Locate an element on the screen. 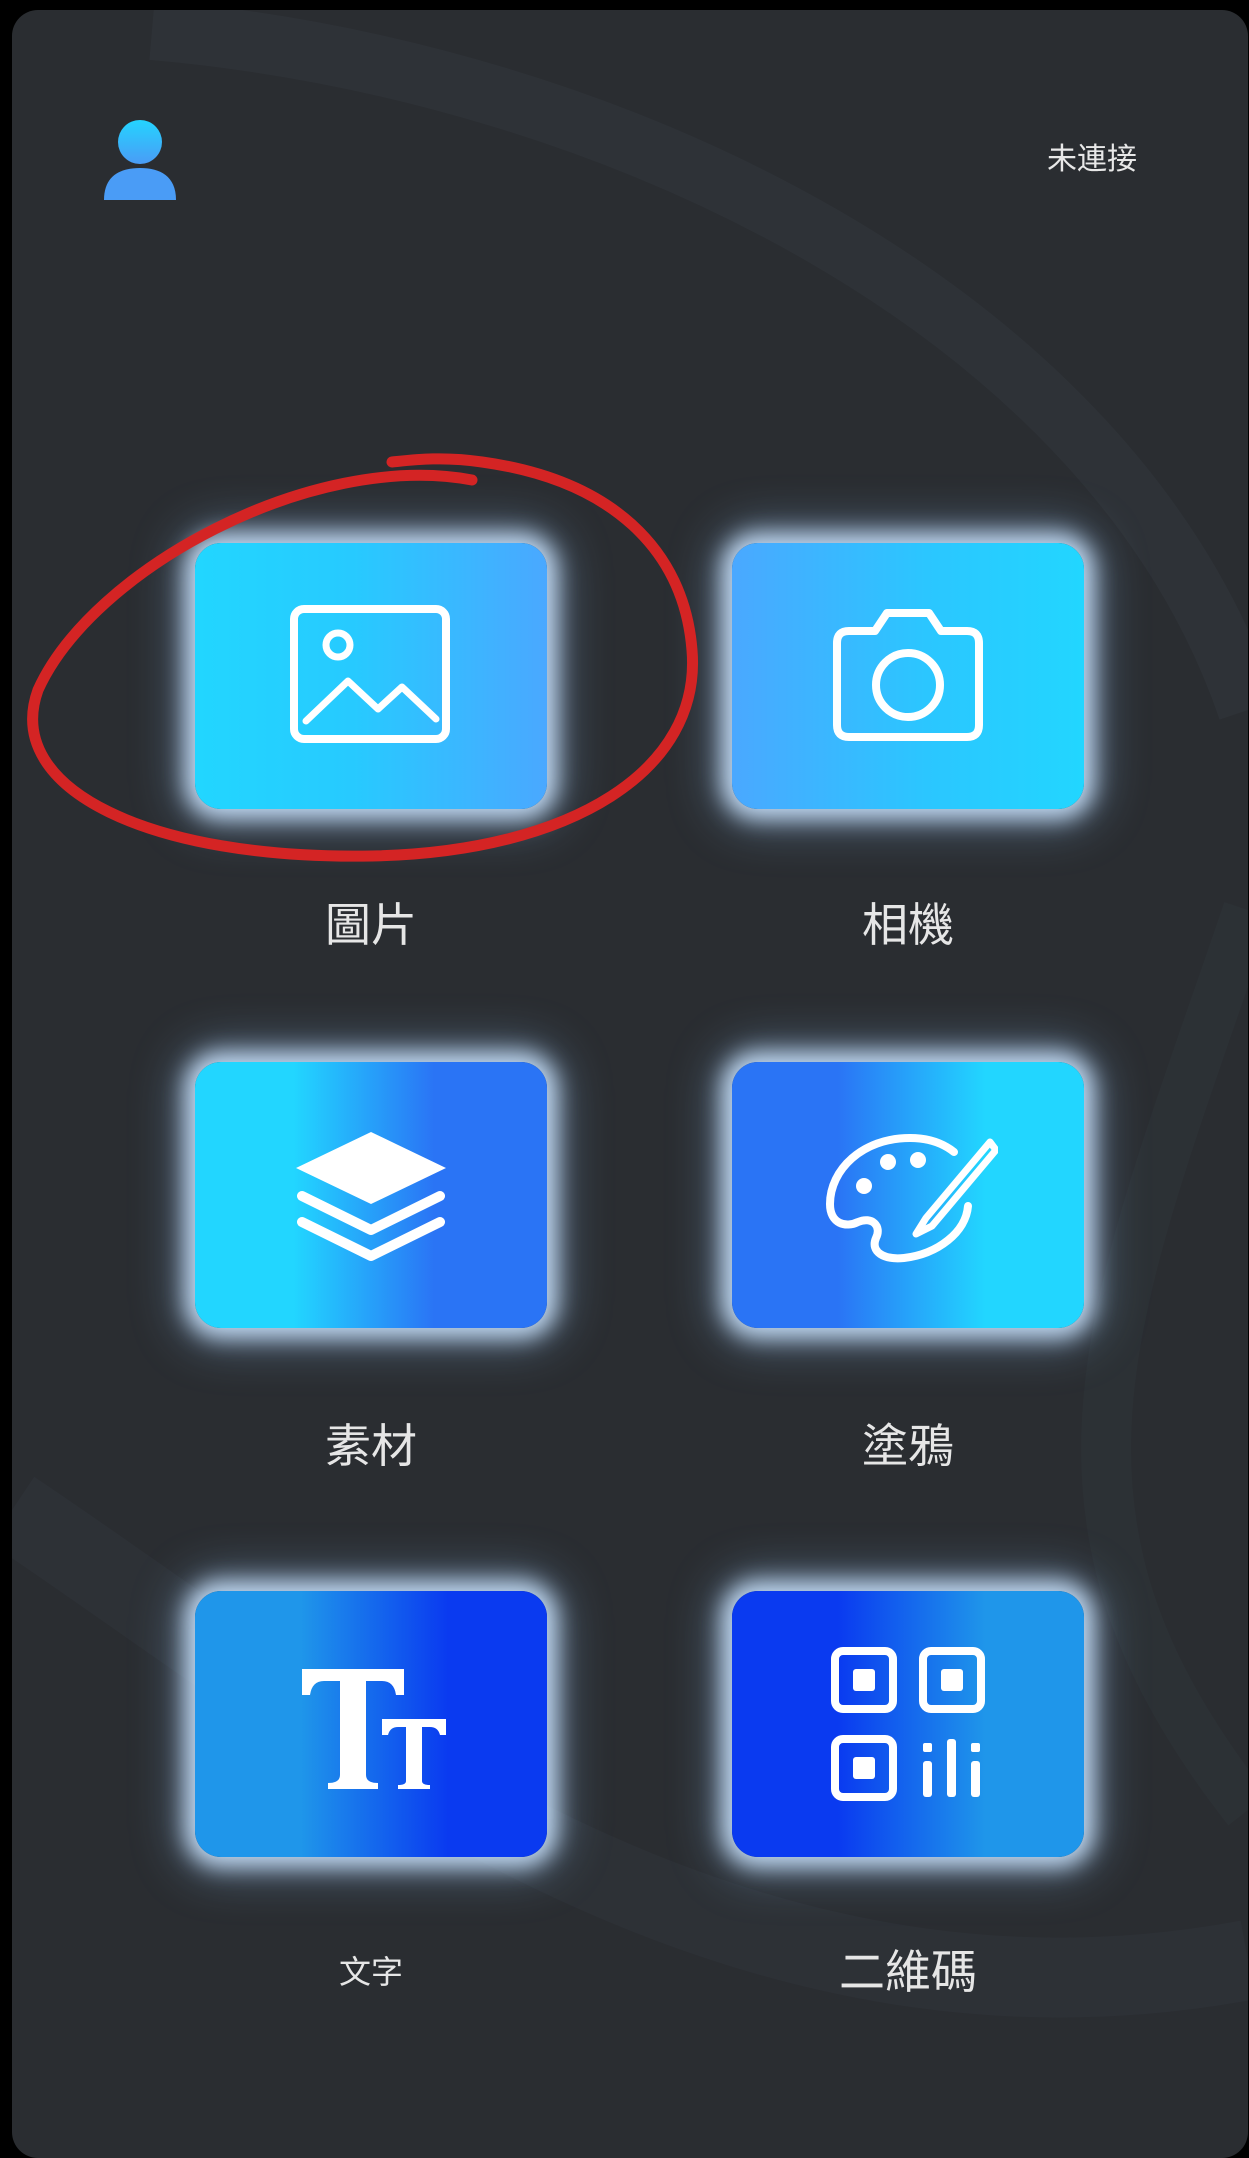 The image size is (1249, 2158). camera-icon is located at coordinates (908, 675).